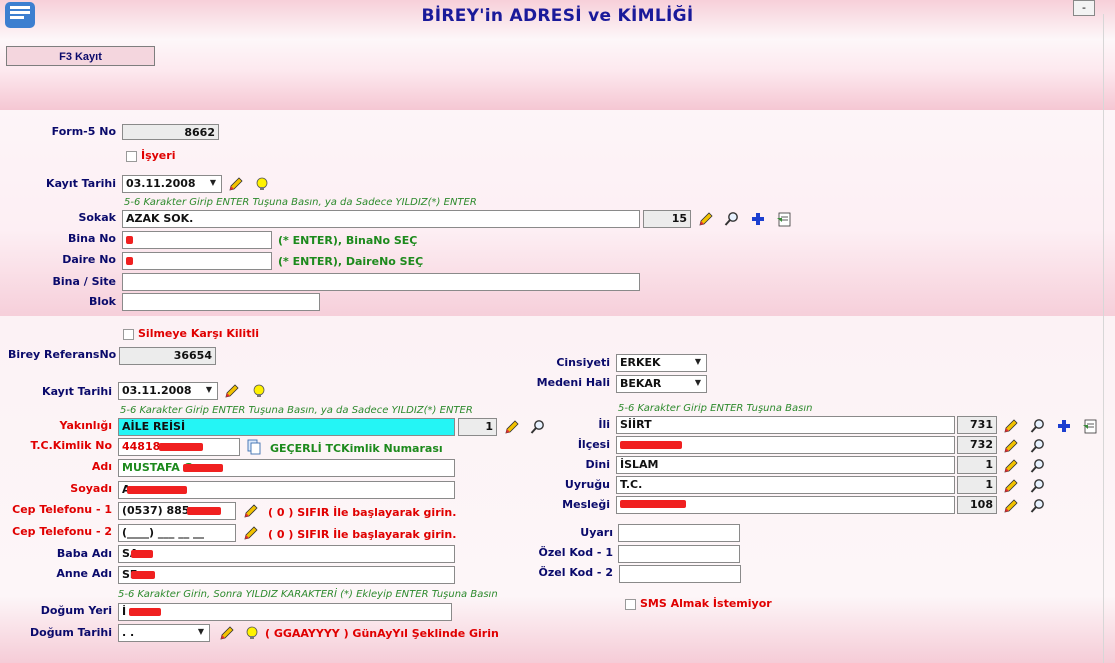  I want to click on kayit-tarihi-label: Kayıt Tarihi, so click(81, 183).